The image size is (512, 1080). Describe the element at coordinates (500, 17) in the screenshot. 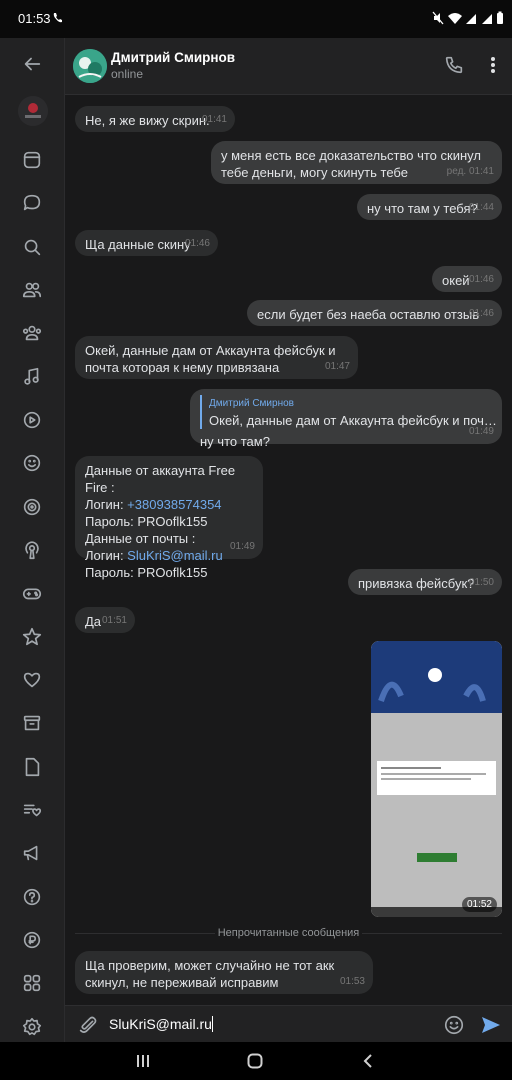

I see `battery-icon` at that location.